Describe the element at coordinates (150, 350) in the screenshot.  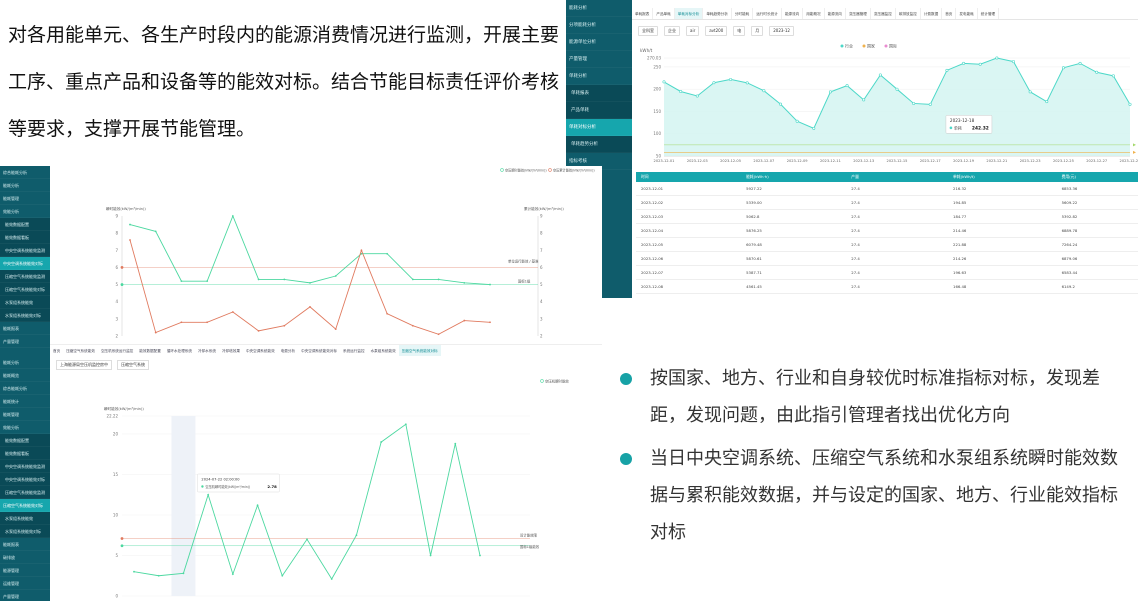
I see `tab-item: 能效数据配置` at that location.